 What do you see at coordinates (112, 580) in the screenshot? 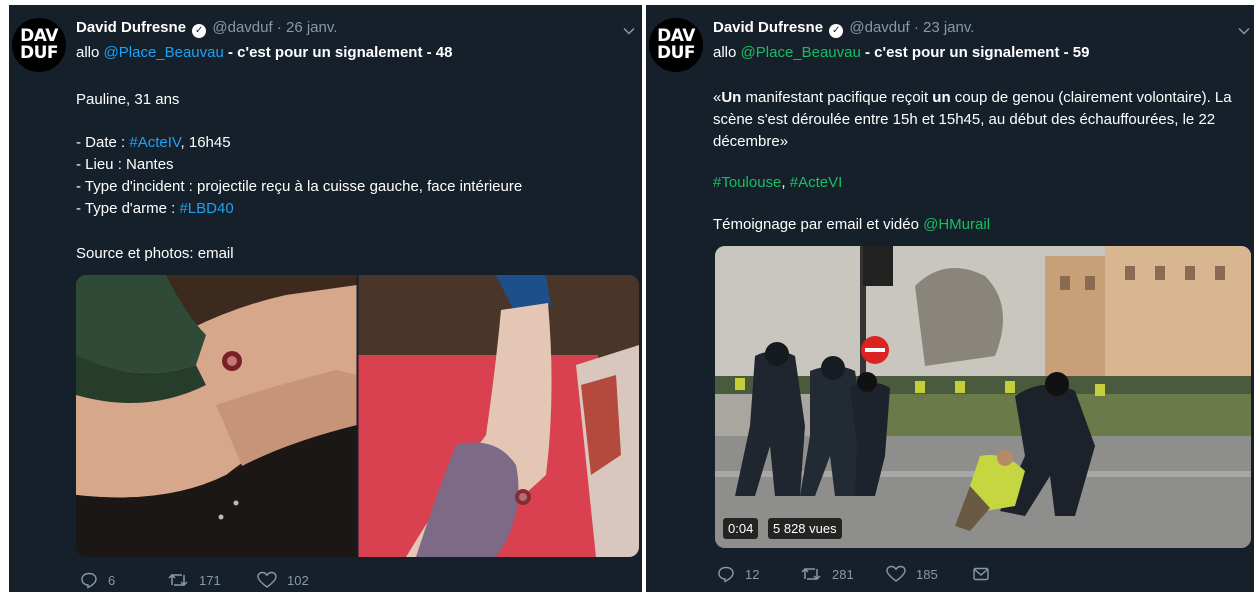
I see `reply-count: 6` at bounding box center [112, 580].